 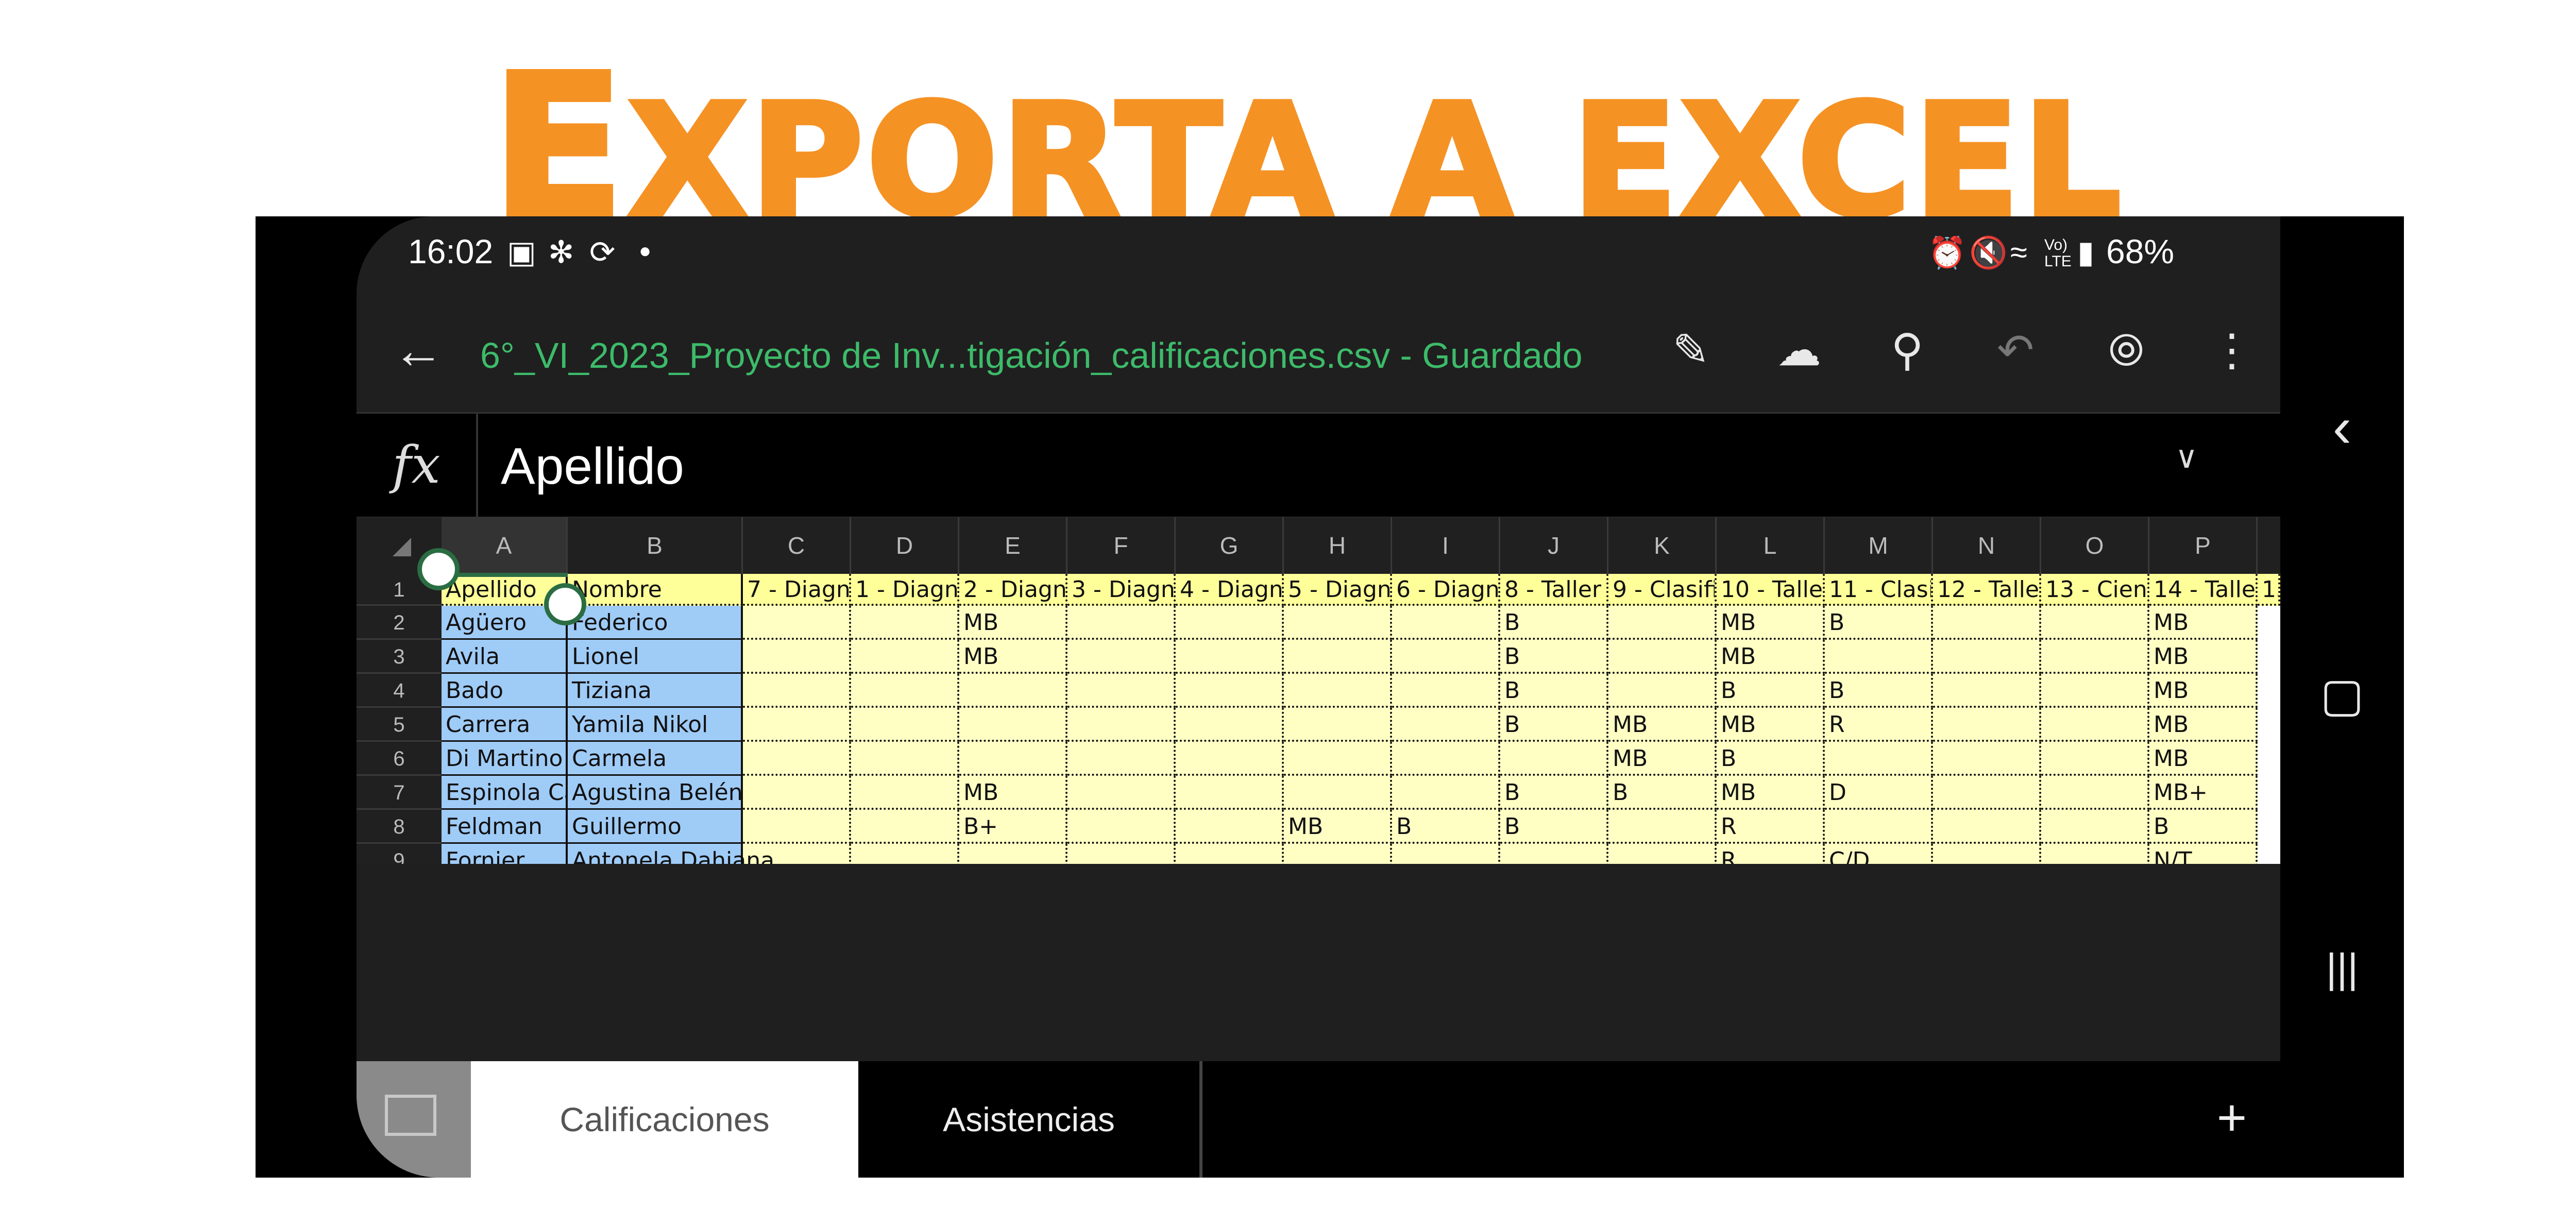 I want to click on header-cell: 9 - Clasific, so click(x=1662, y=590).